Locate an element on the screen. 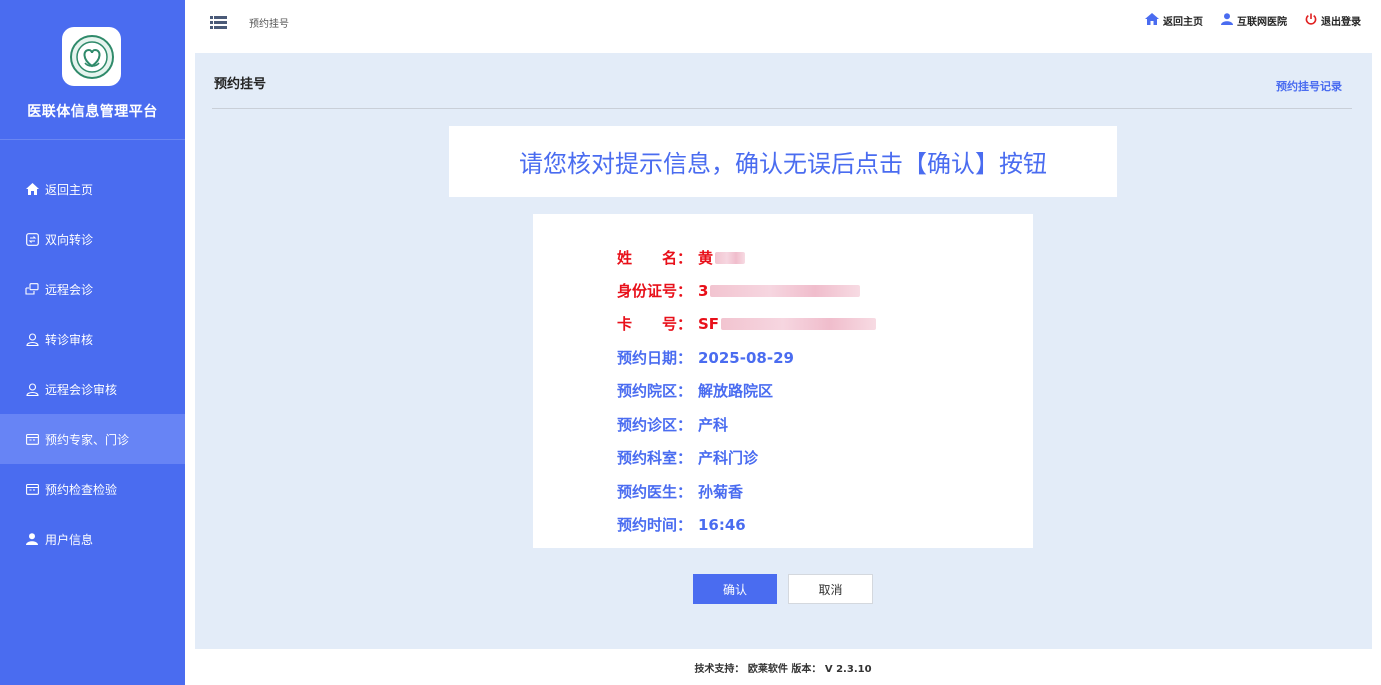  sidebar-item-home: 返回主页 is located at coordinates (92, 189).